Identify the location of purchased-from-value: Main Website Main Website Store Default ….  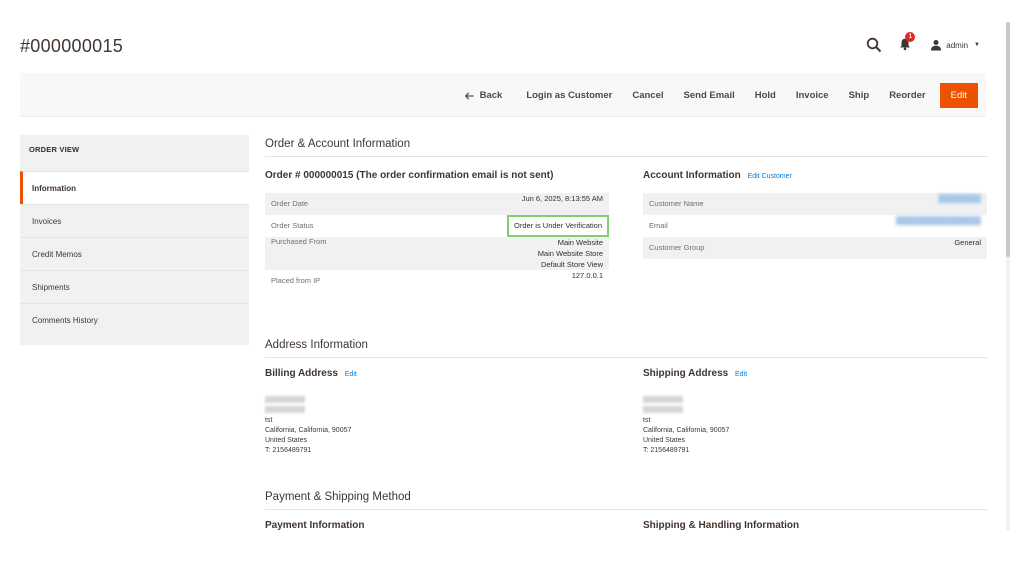
(570, 253).